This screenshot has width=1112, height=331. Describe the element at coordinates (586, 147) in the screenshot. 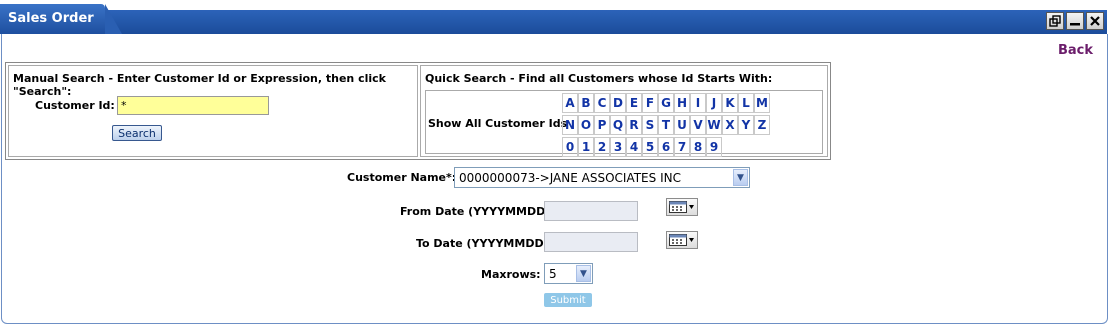

I see `letter-link-1: 1` at that location.